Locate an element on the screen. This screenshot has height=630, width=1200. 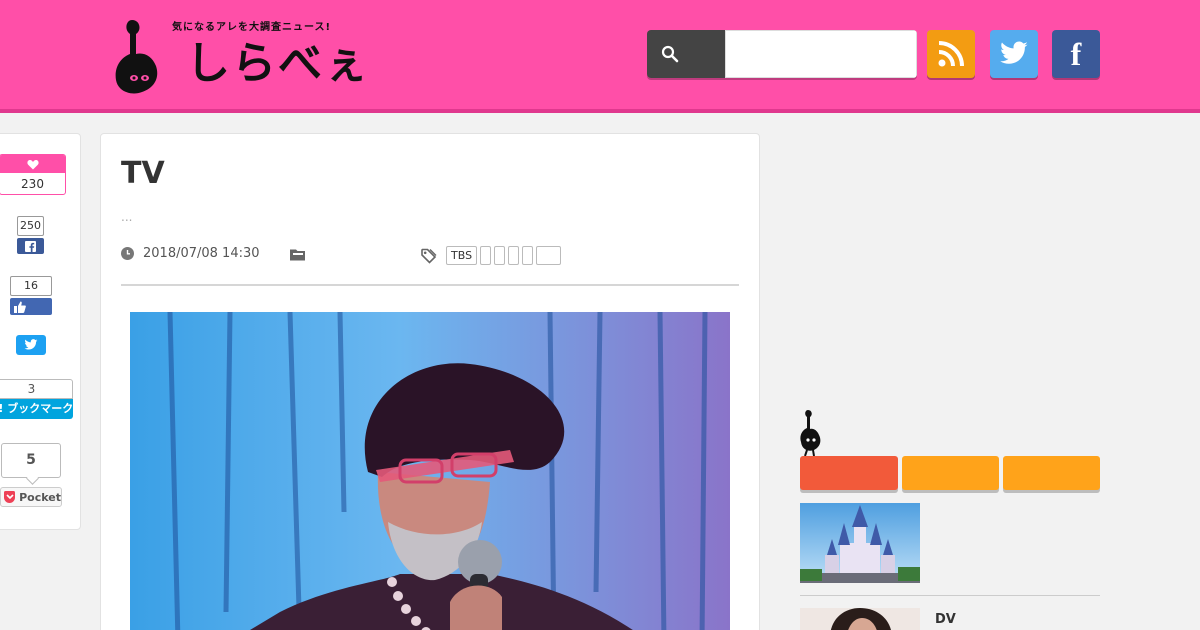
twitter-button is located at coordinates (1014, 54).